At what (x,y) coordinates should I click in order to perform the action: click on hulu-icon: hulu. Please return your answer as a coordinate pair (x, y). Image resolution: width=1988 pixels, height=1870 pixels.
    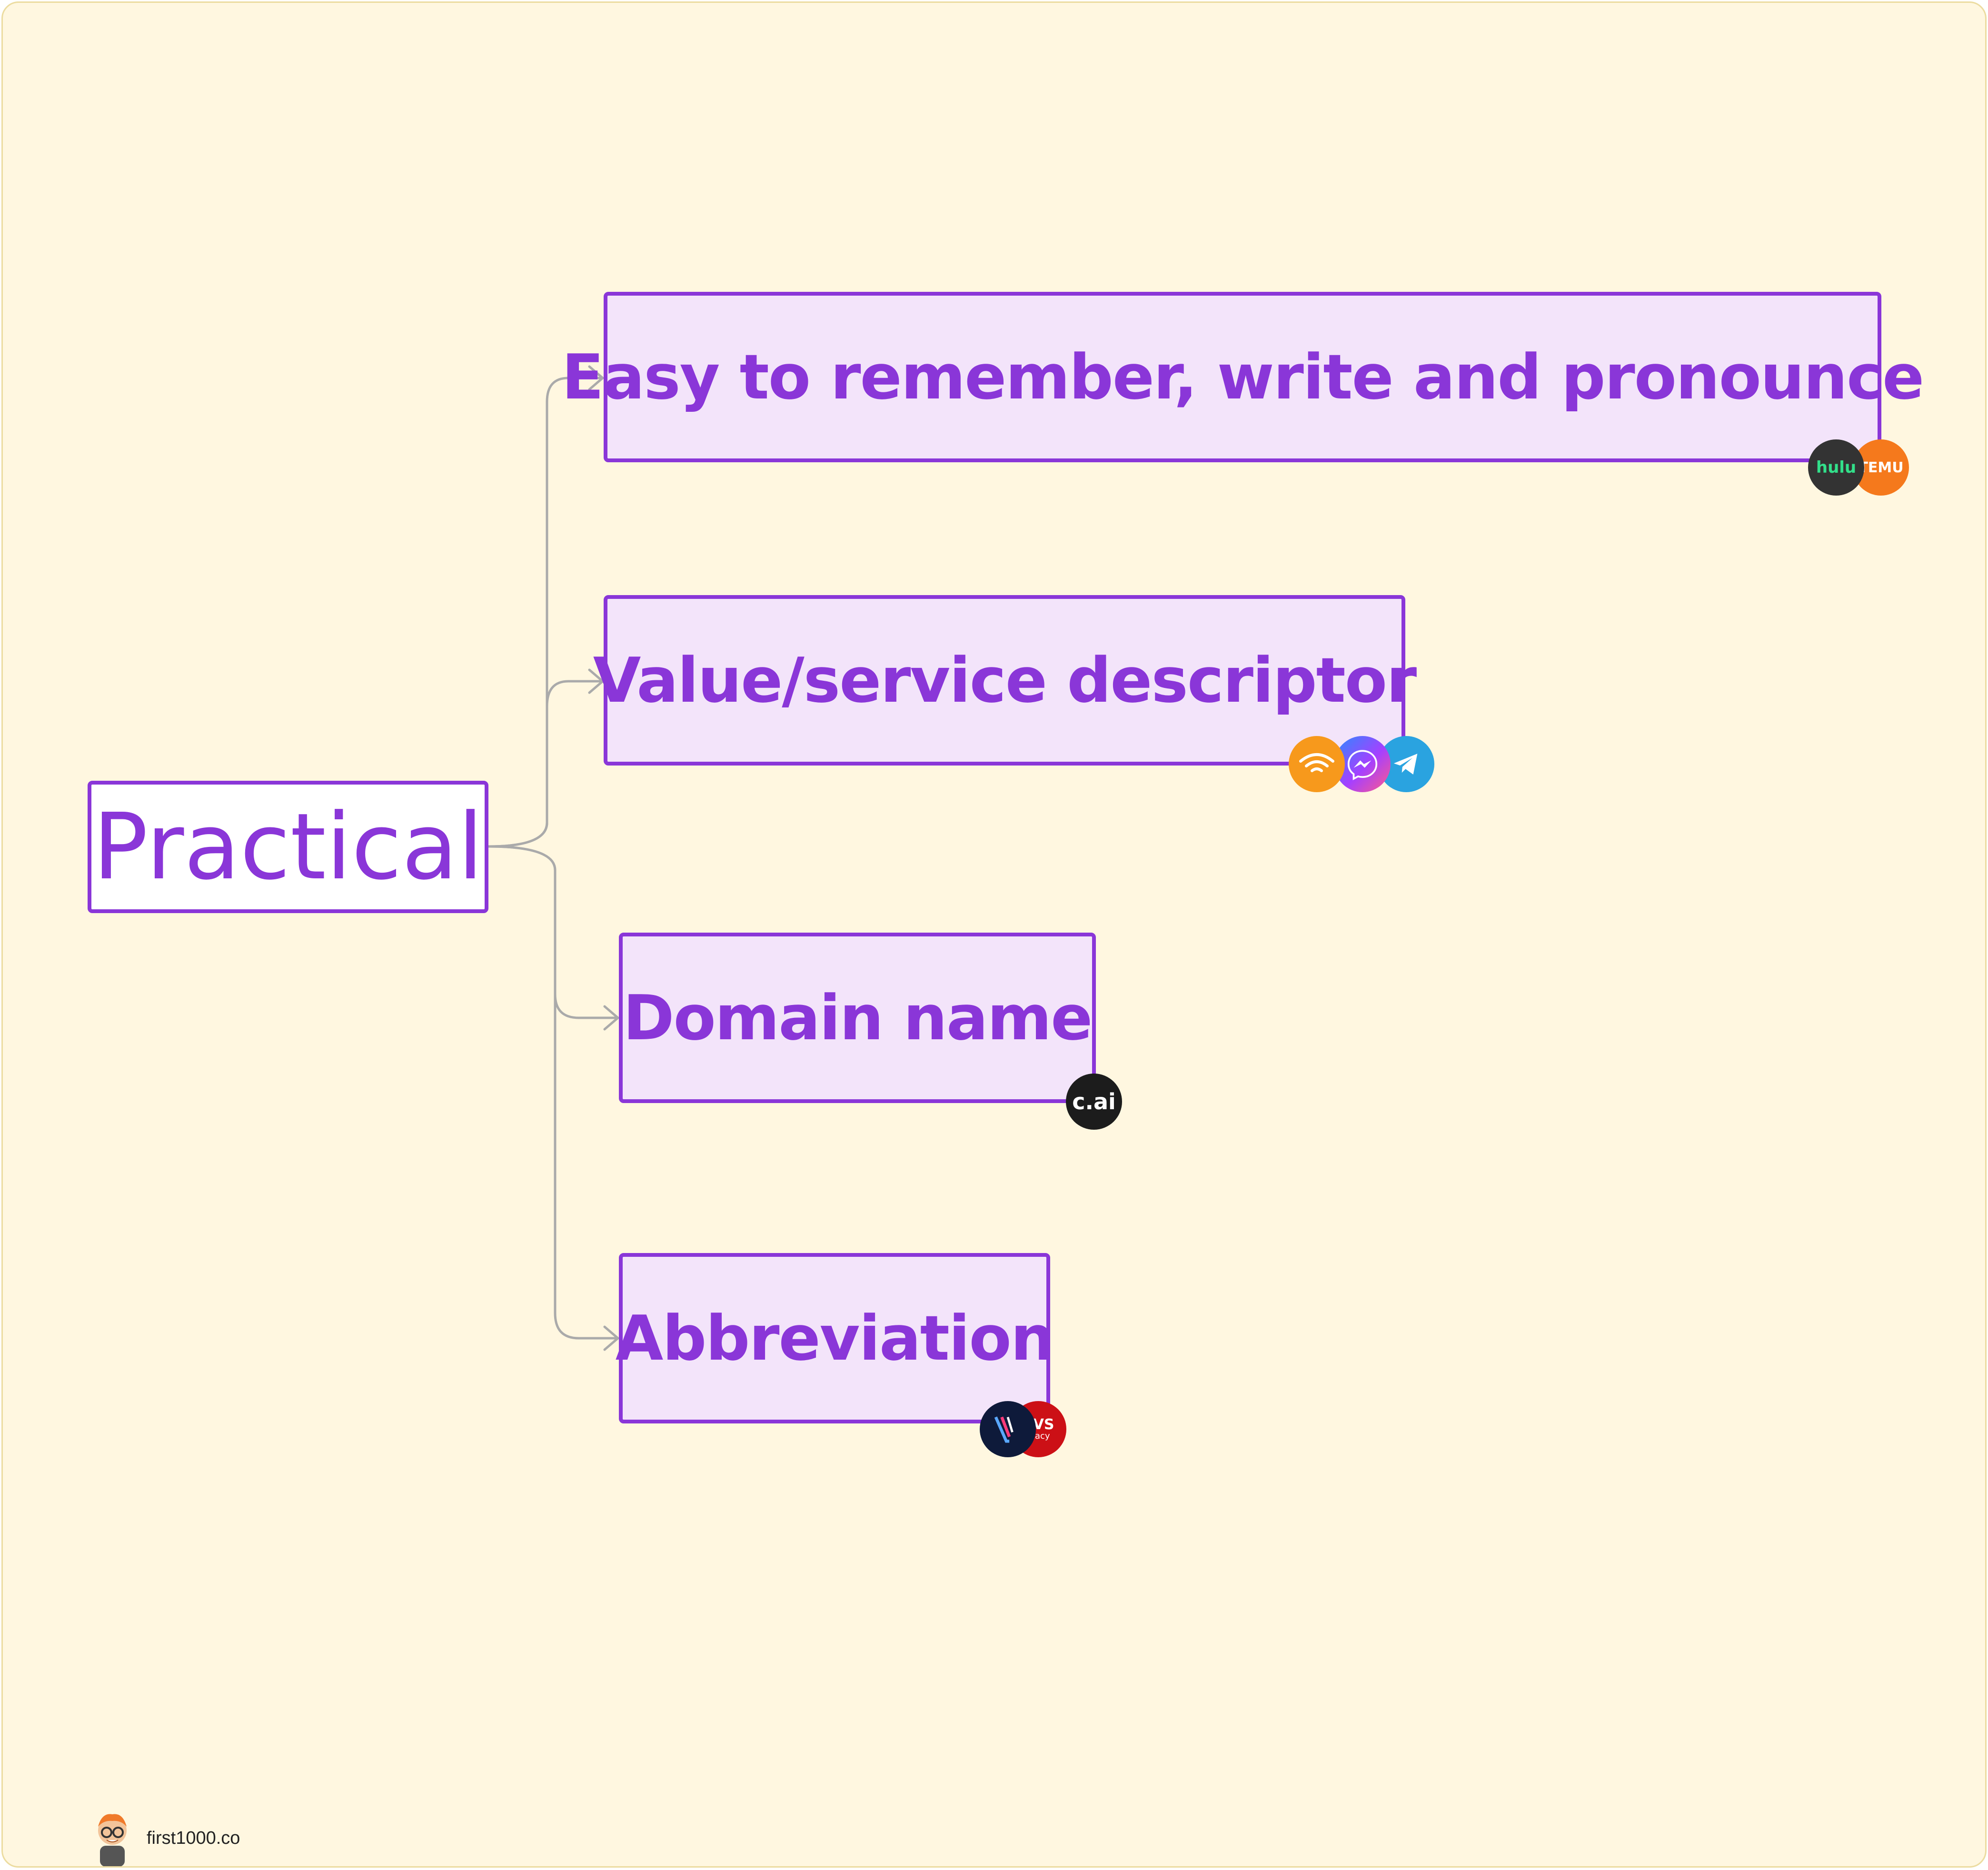
    Looking at the image, I should click on (1836, 467).